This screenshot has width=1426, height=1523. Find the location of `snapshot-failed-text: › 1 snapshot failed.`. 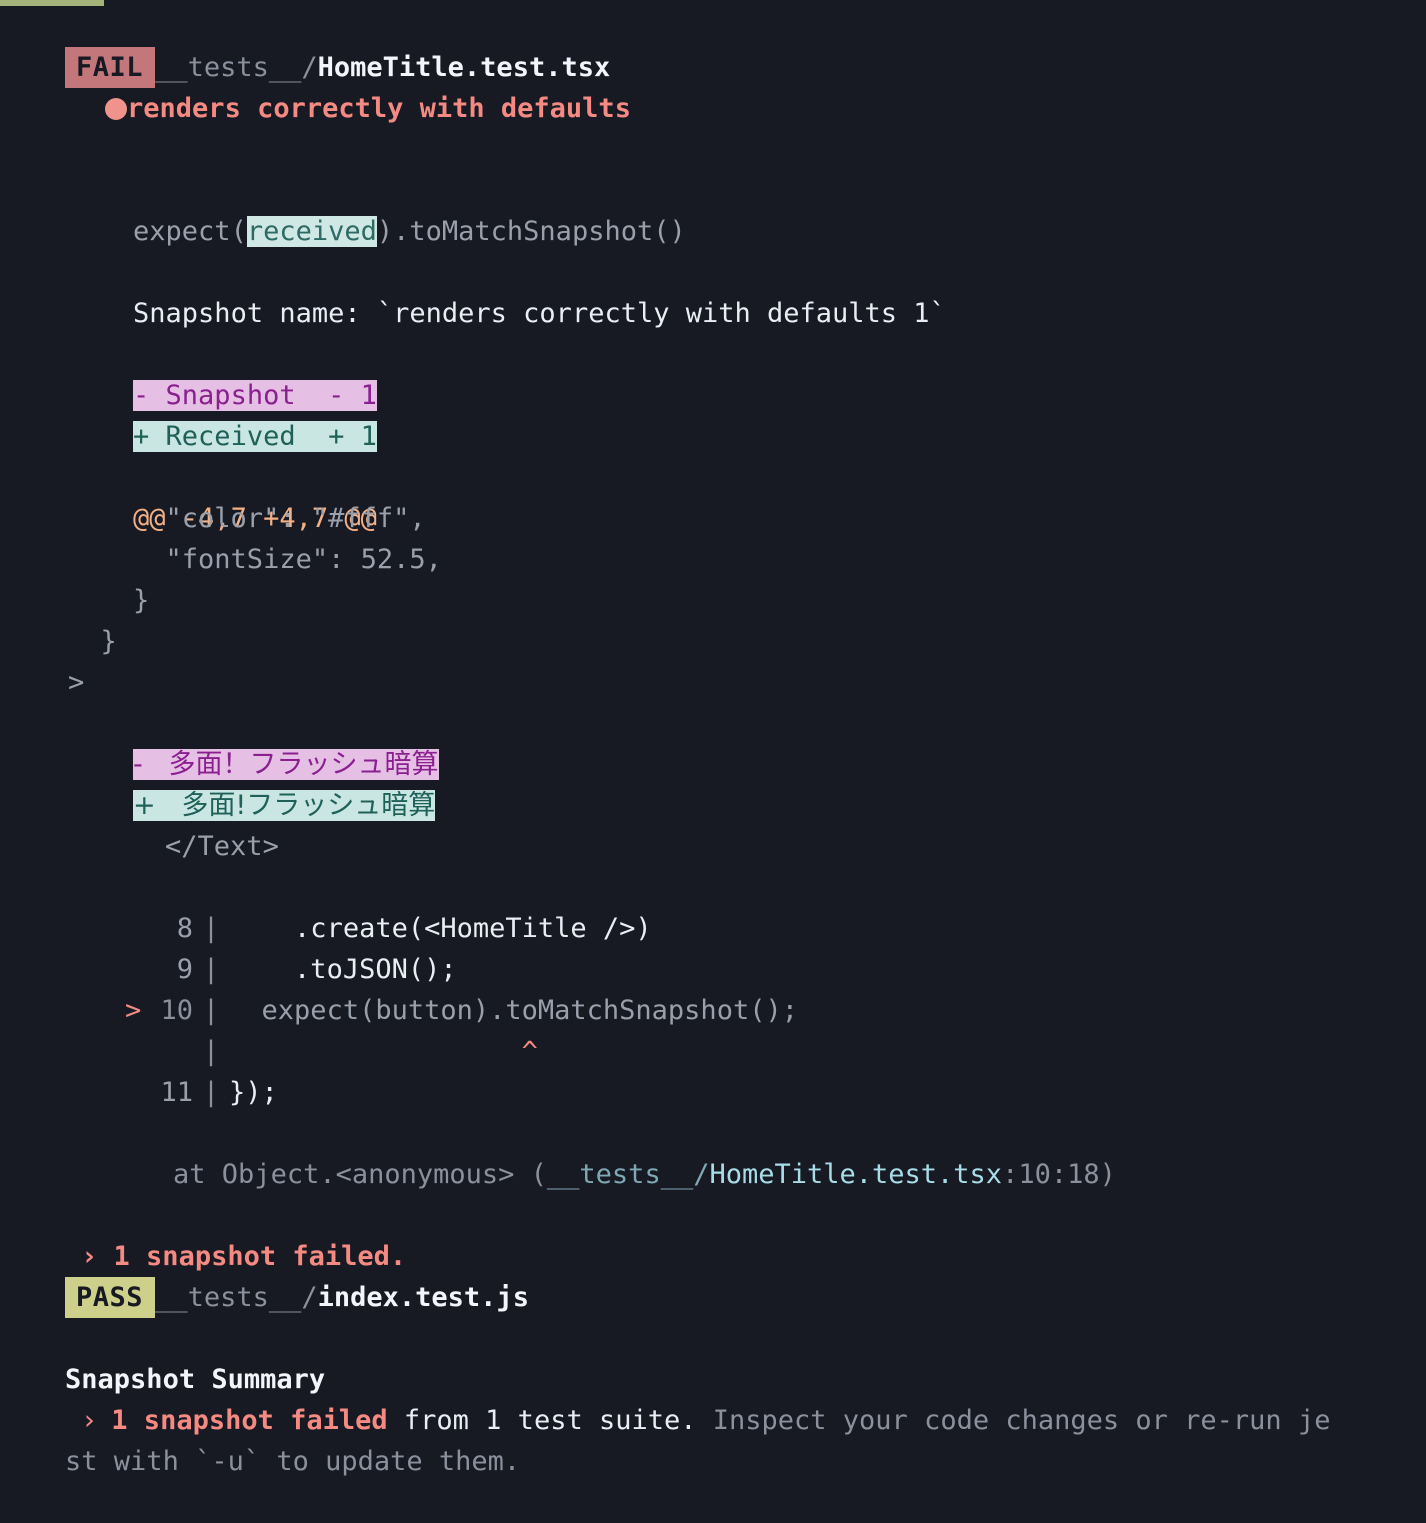

snapshot-failed-text: › 1 snapshot failed. is located at coordinates (244, 1256).